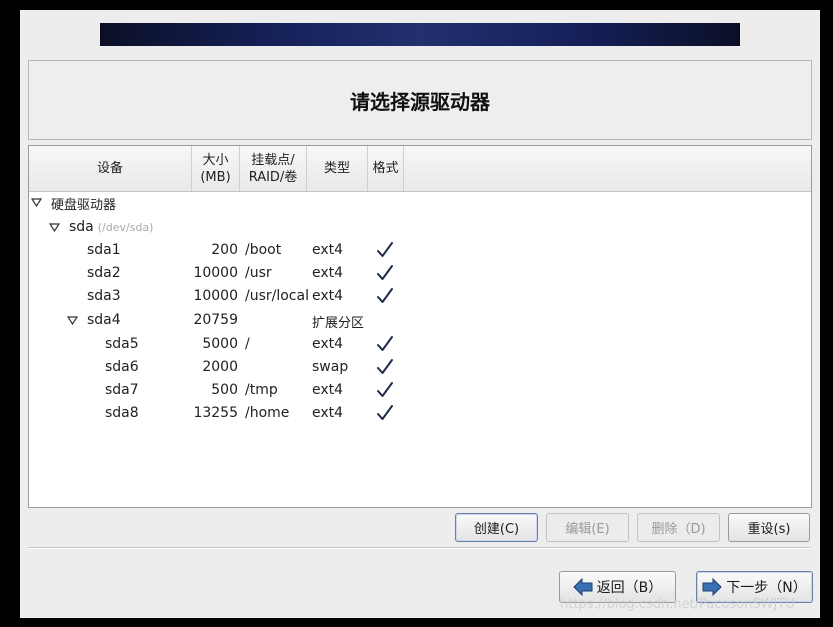 The height and width of the screenshot is (627, 833). What do you see at coordinates (420, 320) in the screenshot?
I see `partition-row: sda4 20759 扩展分区` at bounding box center [420, 320].